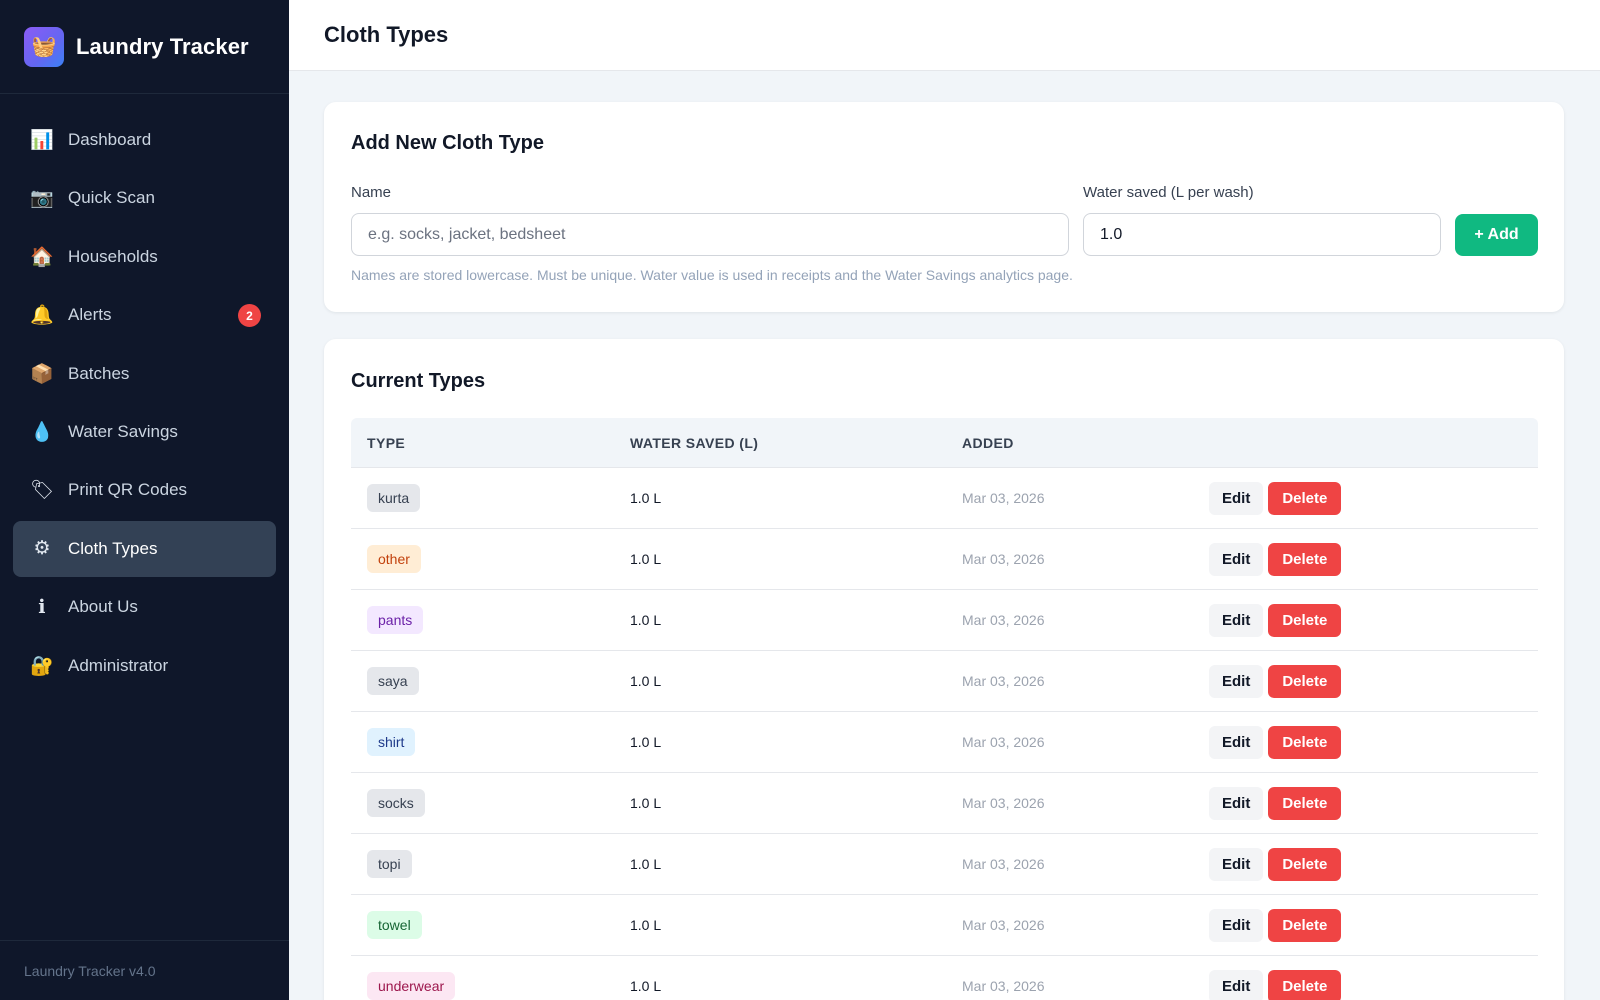 Image resolution: width=1600 pixels, height=1000 pixels. I want to click on sidebar-item-about-us: ℹ About Us, so click(144, 607).